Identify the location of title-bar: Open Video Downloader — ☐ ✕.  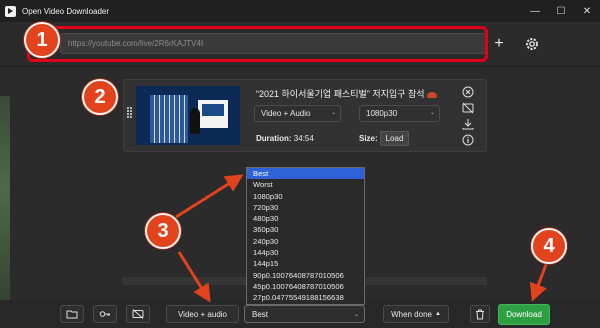
(300, 11).